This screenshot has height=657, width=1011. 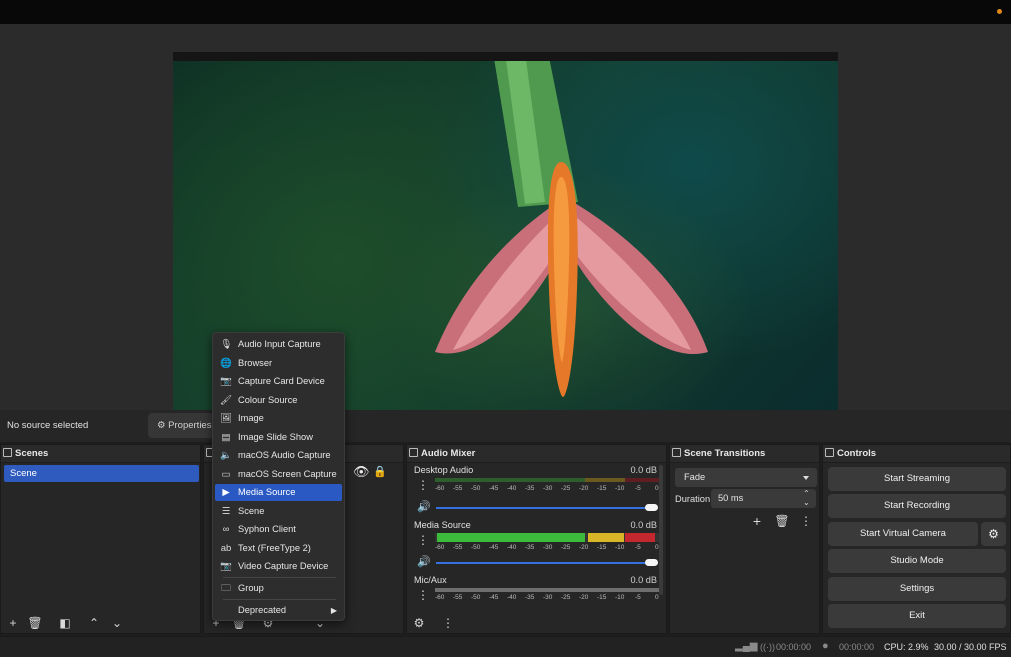 I want to click on slideshow-icon: ▤, so click(x=226, y=437).